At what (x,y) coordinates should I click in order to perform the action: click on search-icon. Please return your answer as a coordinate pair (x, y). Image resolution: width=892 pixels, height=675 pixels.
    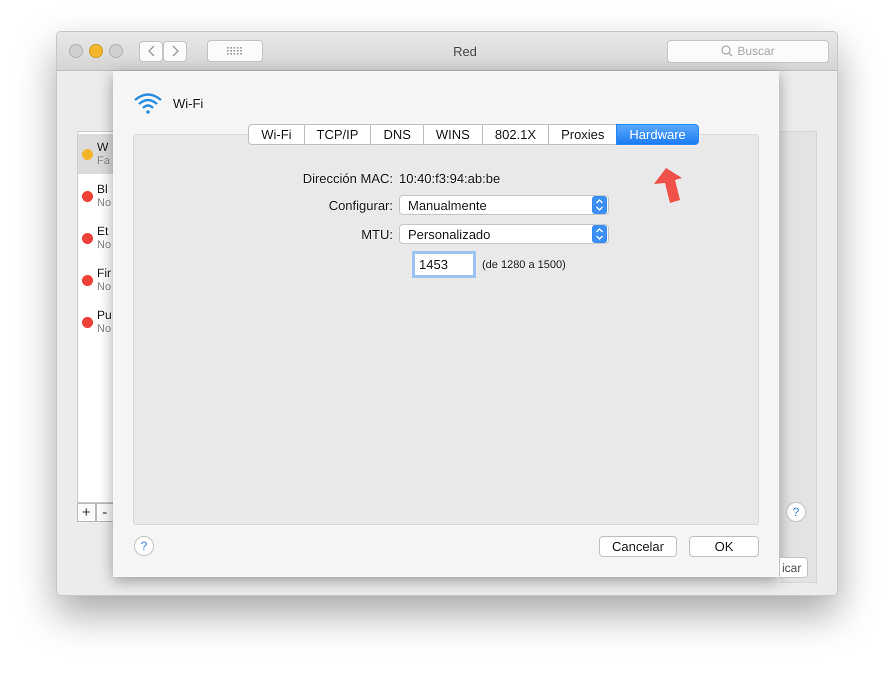
    Looking at the image, I should click on (727, 51).